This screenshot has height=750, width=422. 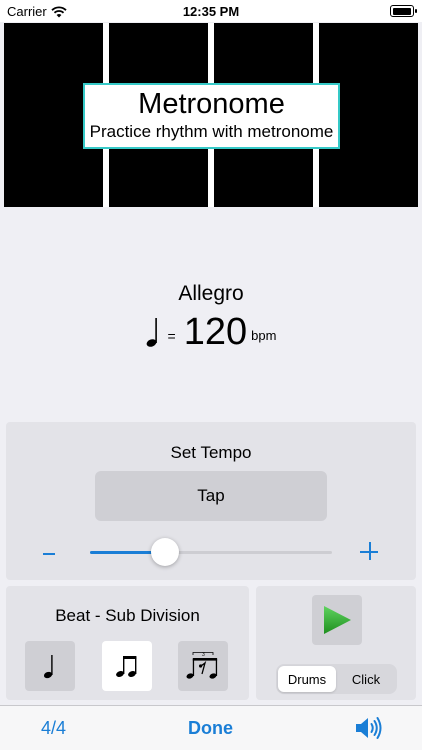 I want to click on banner-title-box: Metronome Practice rhythm with metronome, so click(x=211, y=116).